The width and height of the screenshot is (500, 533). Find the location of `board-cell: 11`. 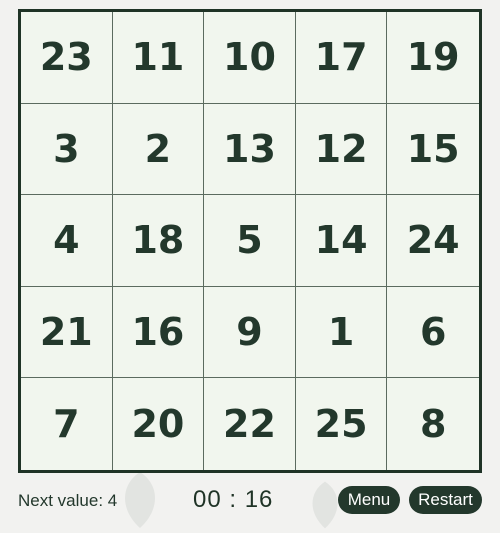

board-cell: 11 is located at coordinates (158, 58).